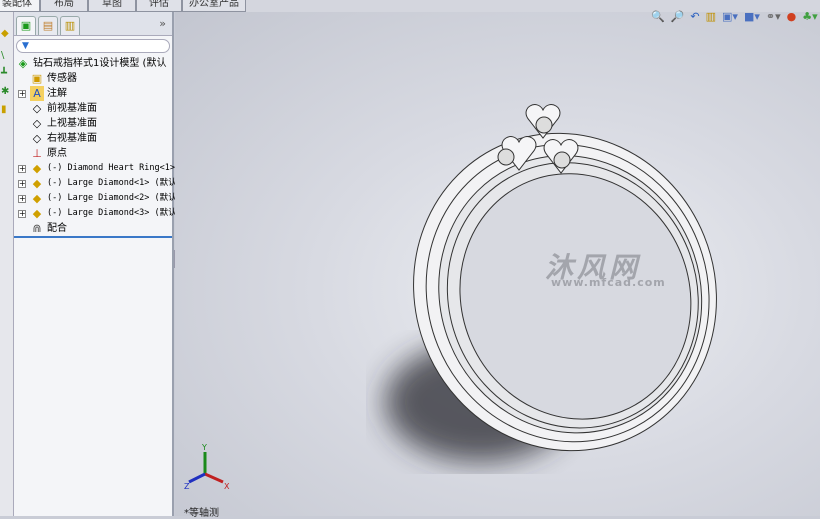  I want to click on tree-item-origin: ⊥ 原点, so click(48, 153).